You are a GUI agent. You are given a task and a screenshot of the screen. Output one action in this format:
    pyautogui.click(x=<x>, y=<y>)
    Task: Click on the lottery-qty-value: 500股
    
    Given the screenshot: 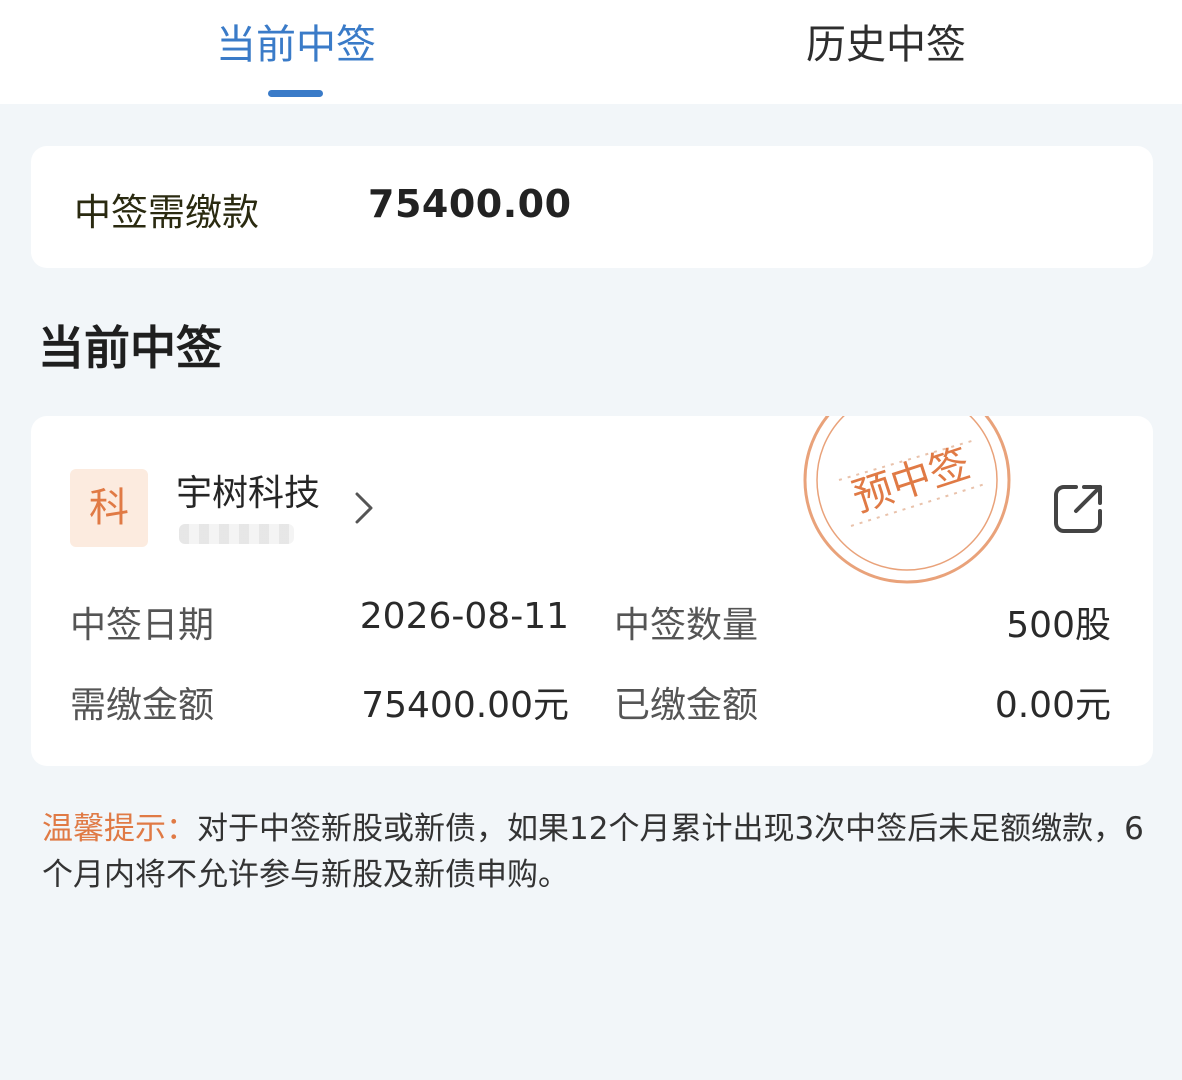 What is the action you would take?
    pyautogui.click(x=1058, y=625)
    